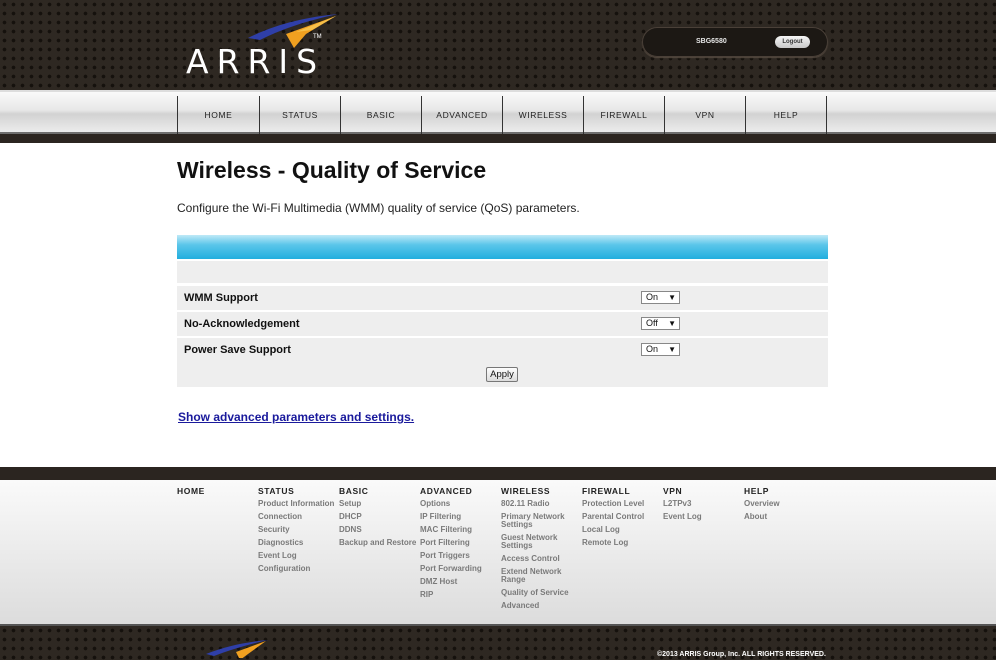  Describe the element at coordinates (705, 115) in the screenshot. I see `nav-vpn: VPN` at that location.